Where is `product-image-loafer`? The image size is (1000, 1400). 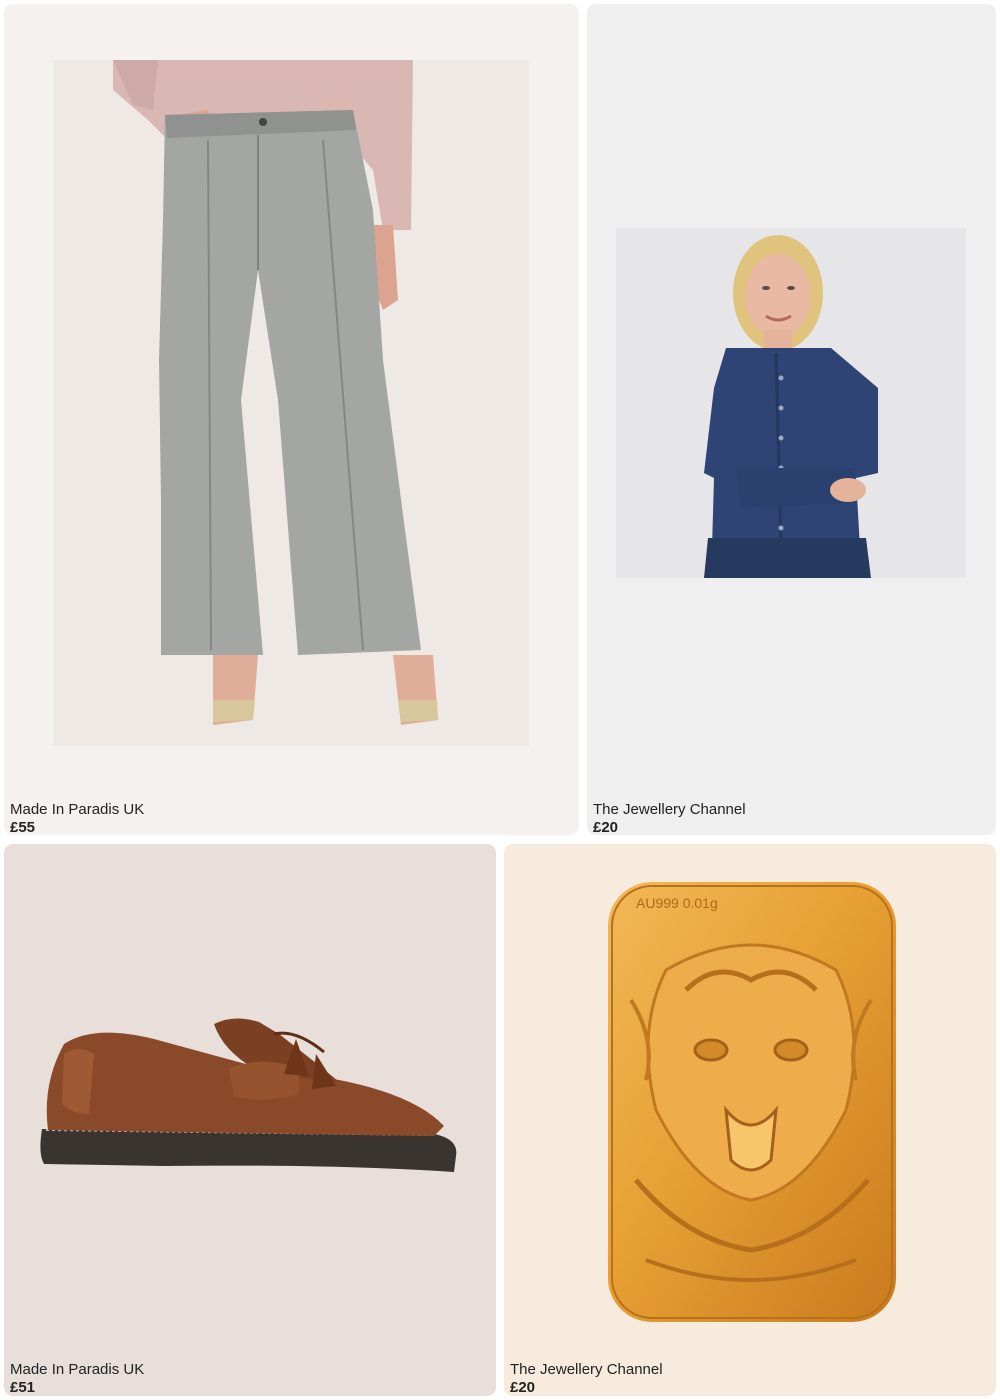 product-image-loafer is located at coordinates (249, 1099).